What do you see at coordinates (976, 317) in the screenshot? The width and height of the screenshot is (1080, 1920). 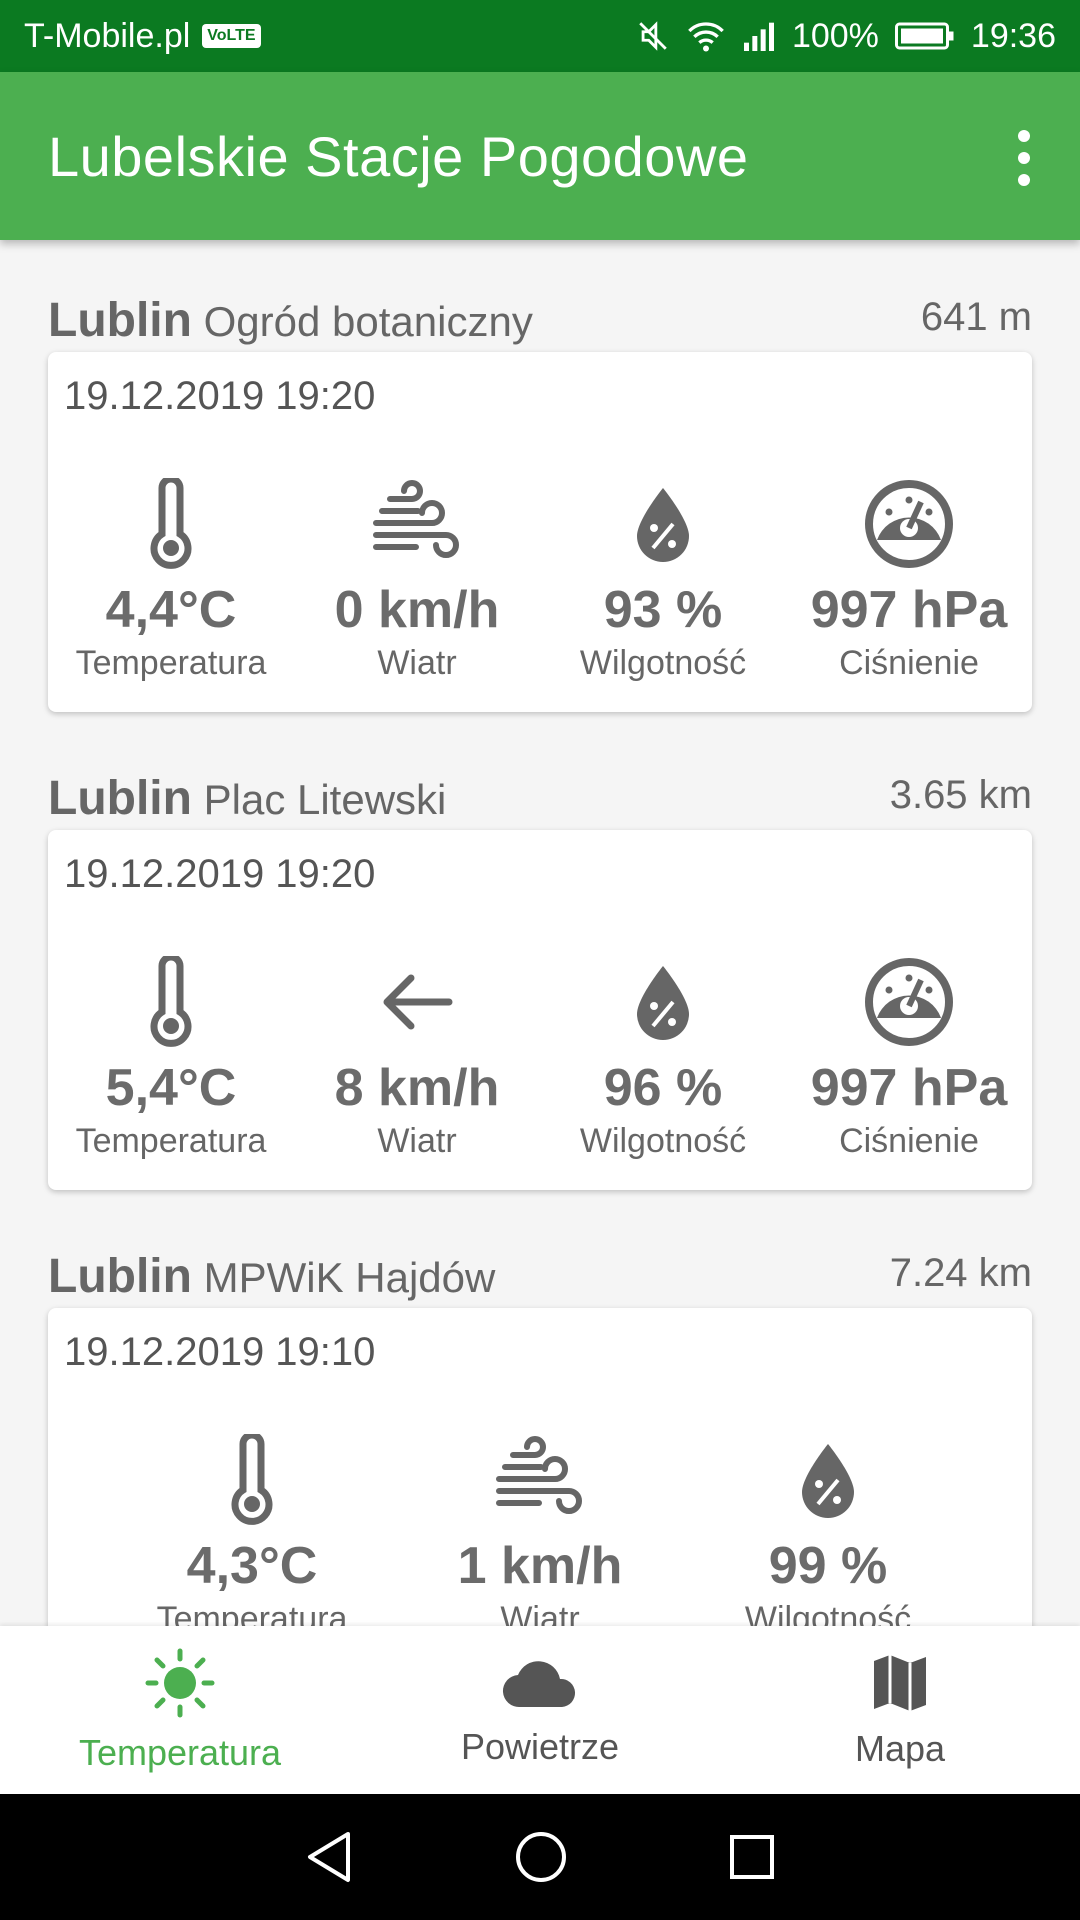 I see `station-distance: 641 m` at bounding box center [976, 317].